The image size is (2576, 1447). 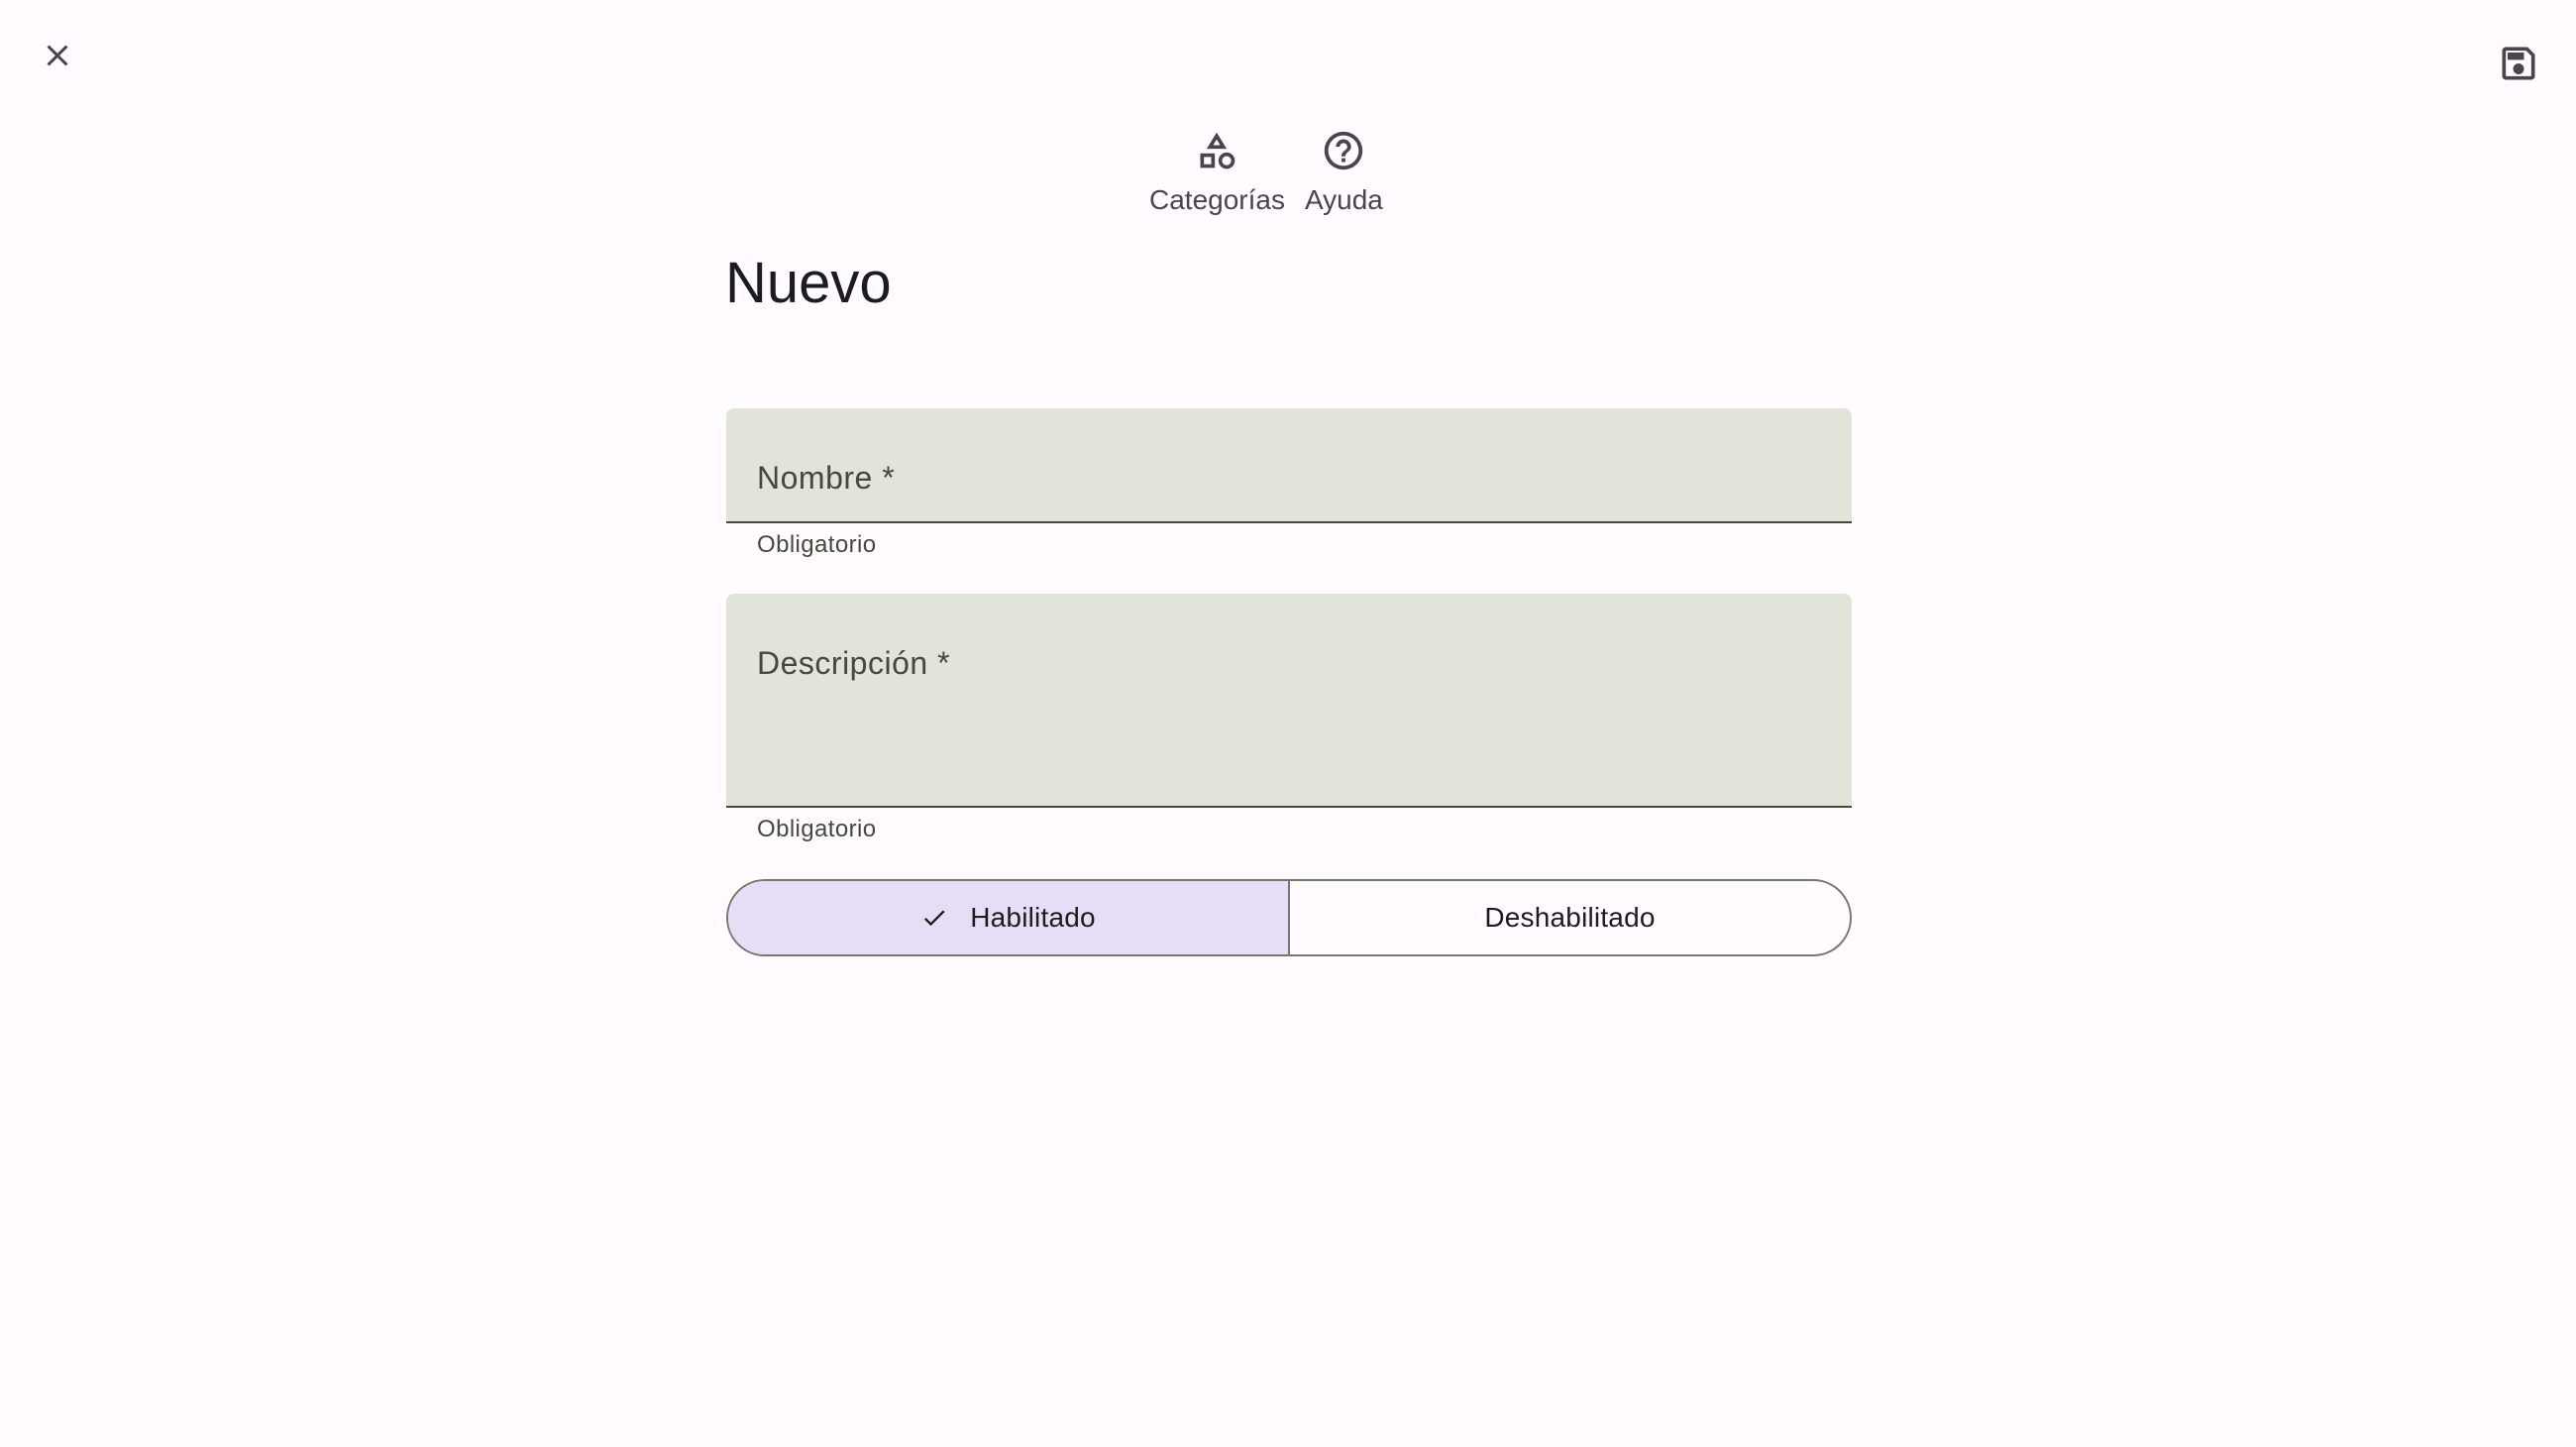 I want to click on nombre-input-container: Nombre *, so click(x=1289, y=465).